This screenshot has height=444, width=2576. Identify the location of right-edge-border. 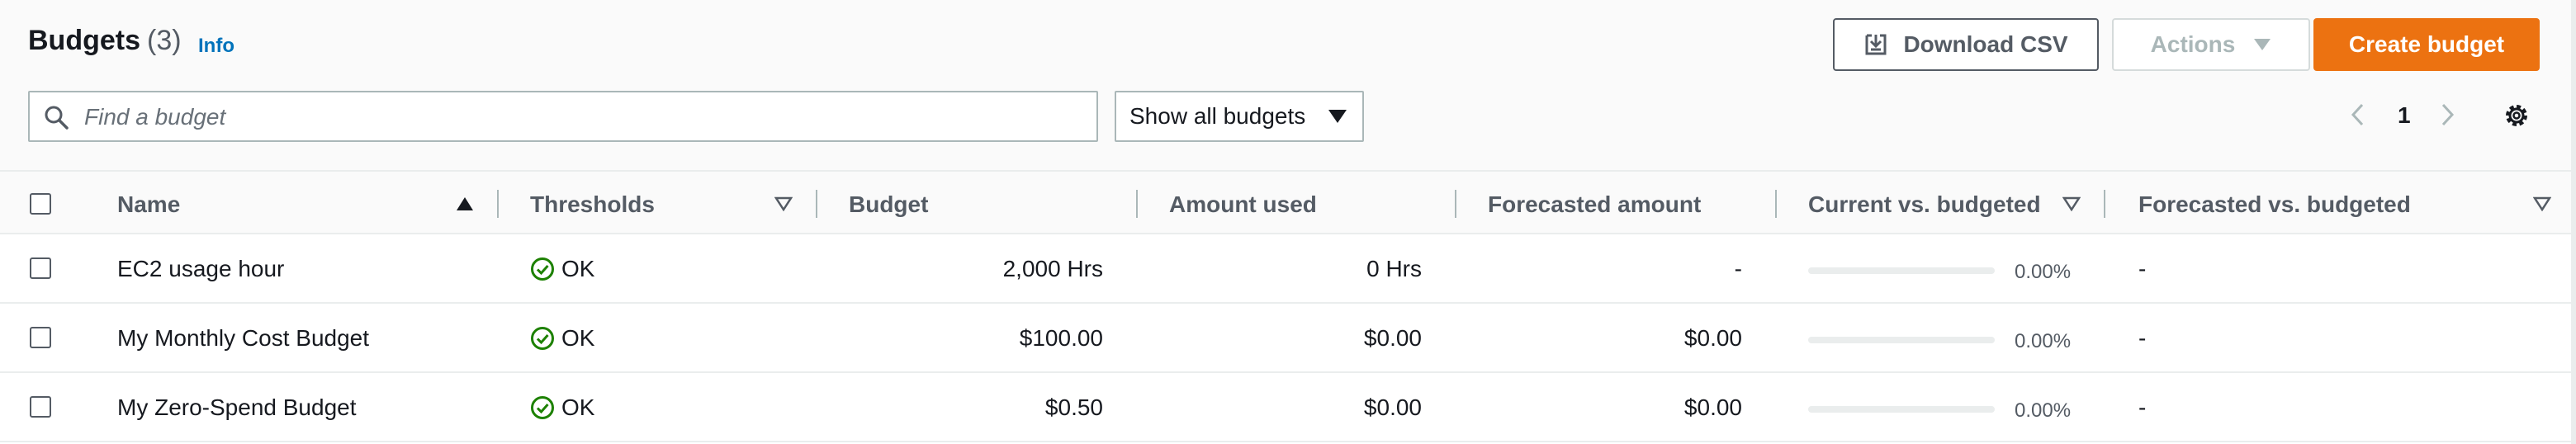
(2573, 222).